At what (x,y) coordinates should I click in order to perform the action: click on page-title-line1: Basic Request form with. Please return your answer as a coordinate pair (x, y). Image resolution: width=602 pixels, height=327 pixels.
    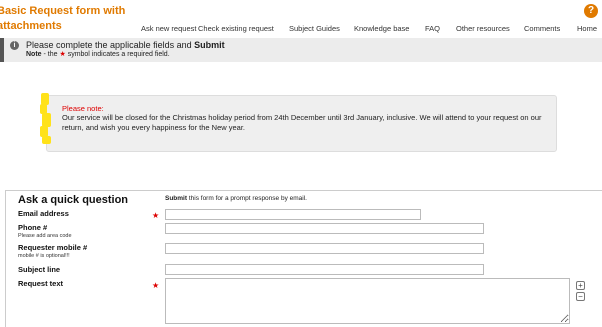
    Looking at the image, I should click on (63, 11).